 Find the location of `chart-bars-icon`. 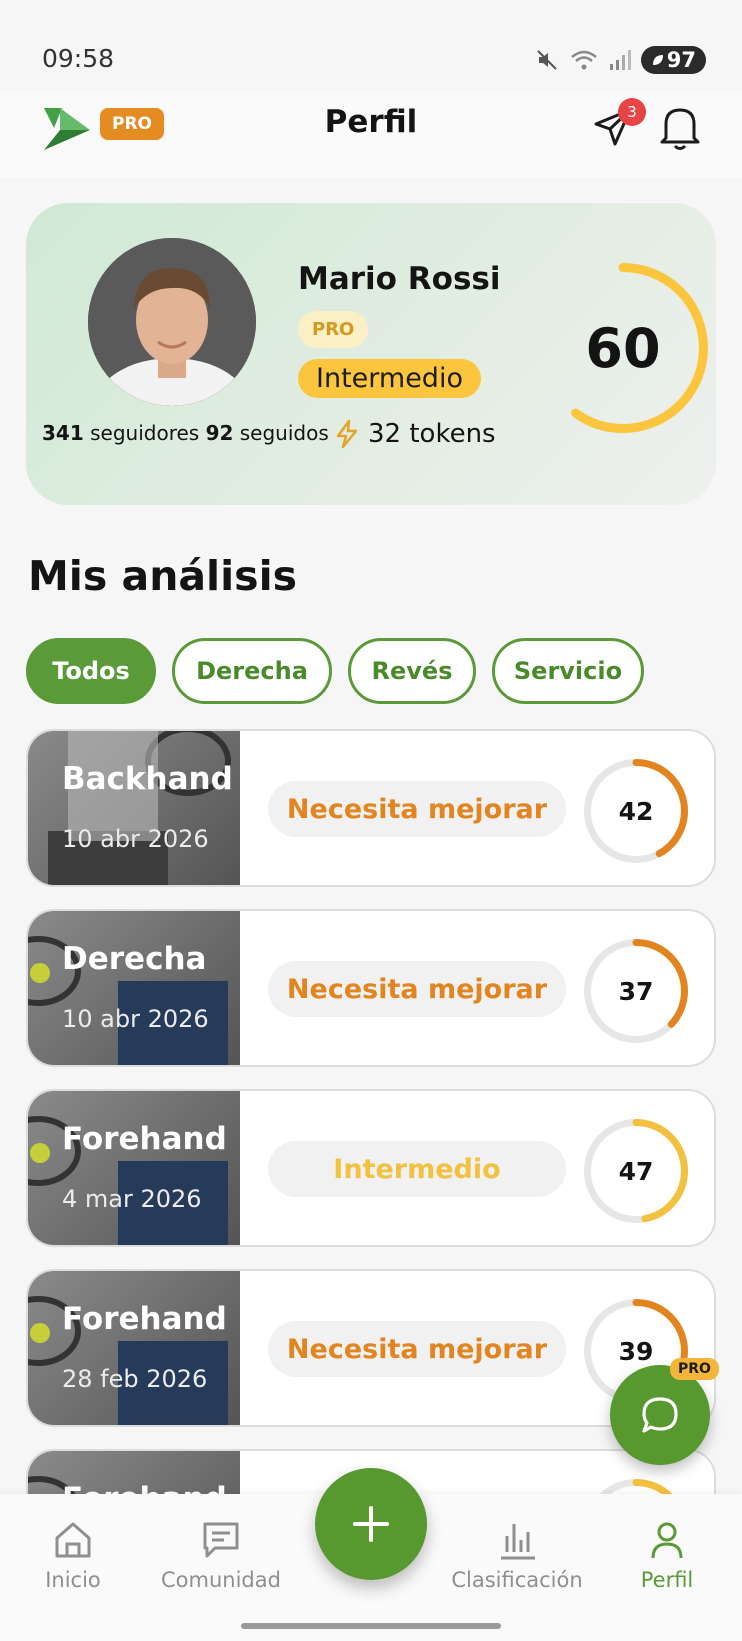

chart-bars-icon is located at coordinates (518, 1542).